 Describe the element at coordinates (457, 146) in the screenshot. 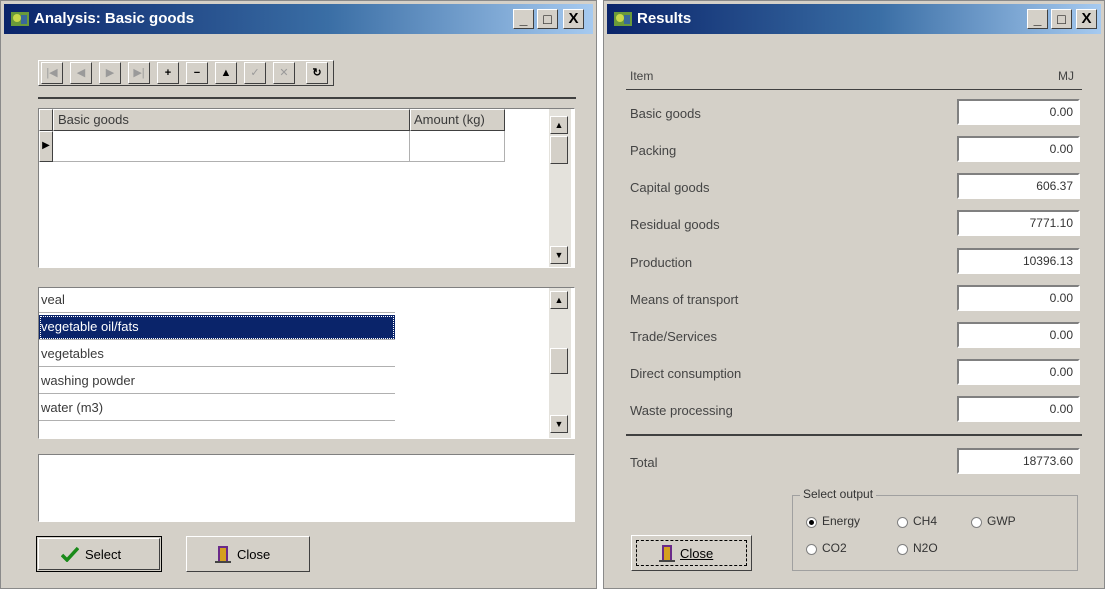

I see `grid-cell-amount` at that location.